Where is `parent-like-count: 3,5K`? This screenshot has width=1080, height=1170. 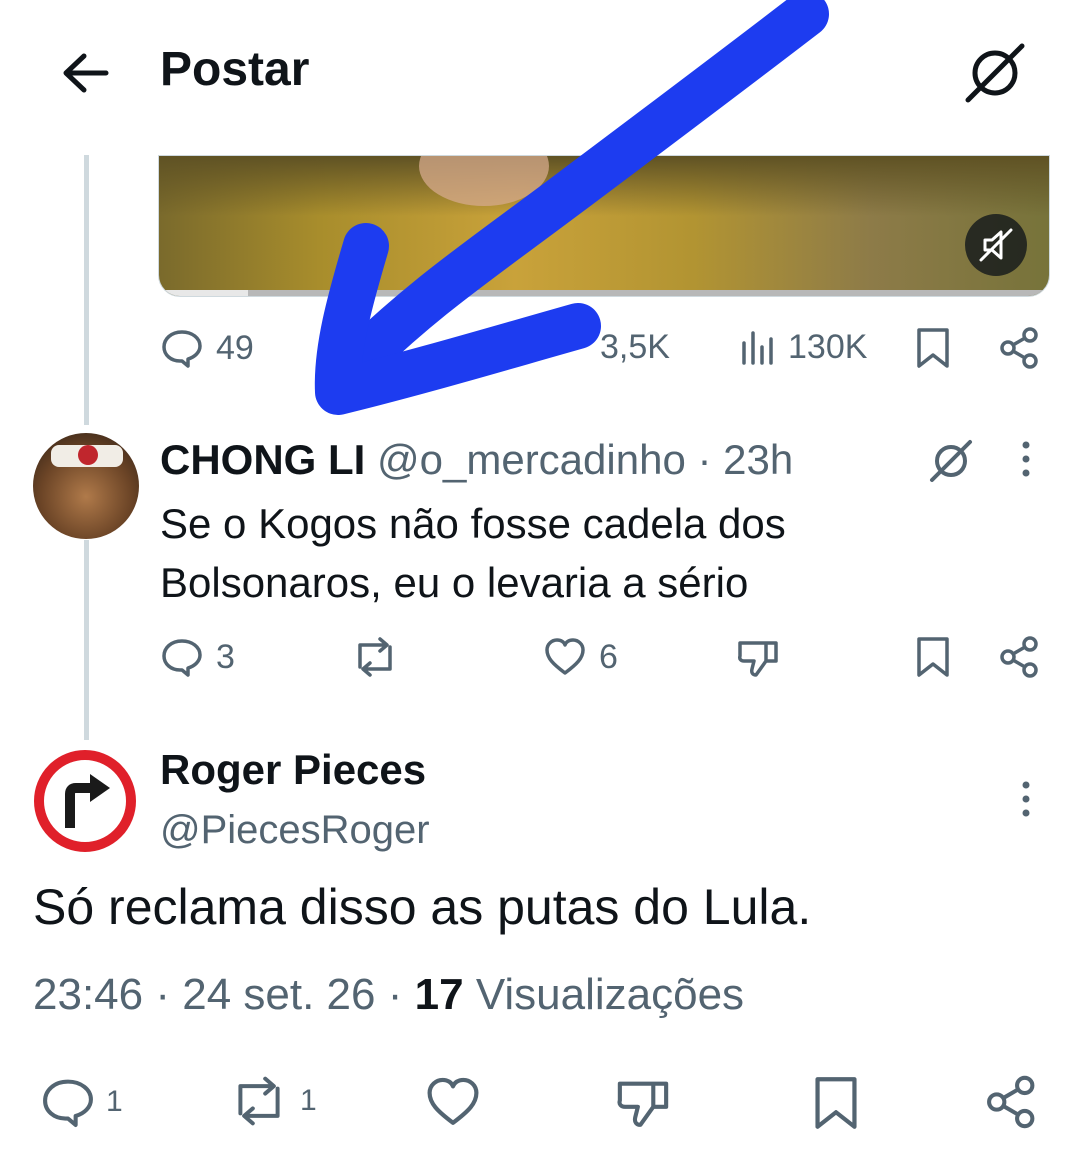 parent-like-count: 3,5K is located at coordinates (635, 347).